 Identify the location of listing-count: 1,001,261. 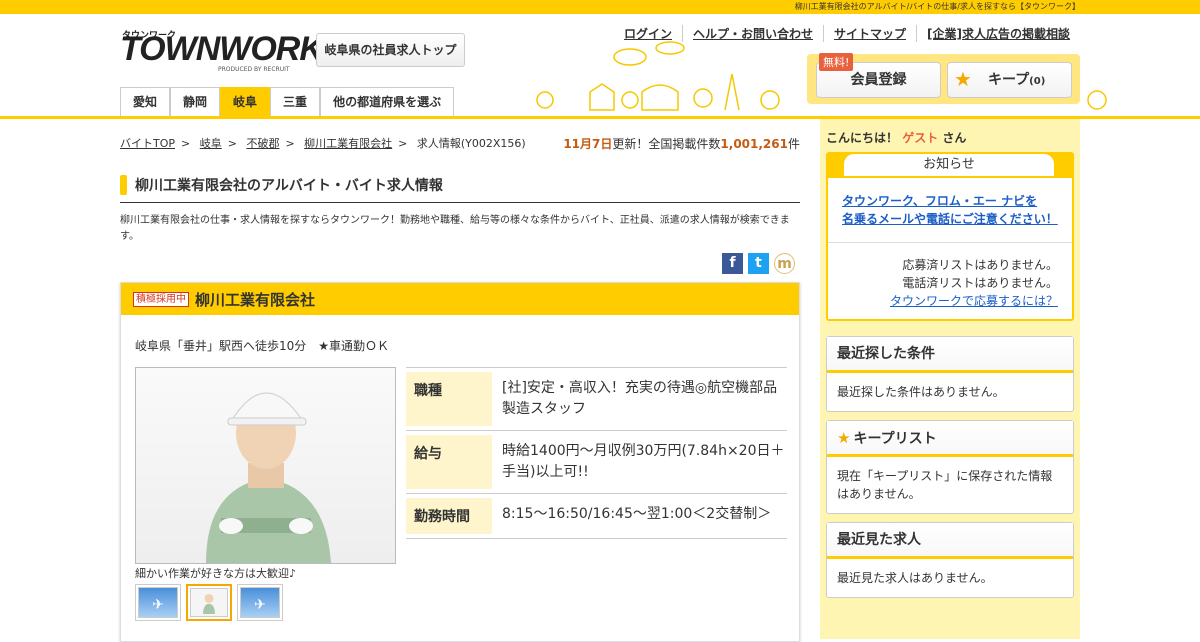
(754, 144).